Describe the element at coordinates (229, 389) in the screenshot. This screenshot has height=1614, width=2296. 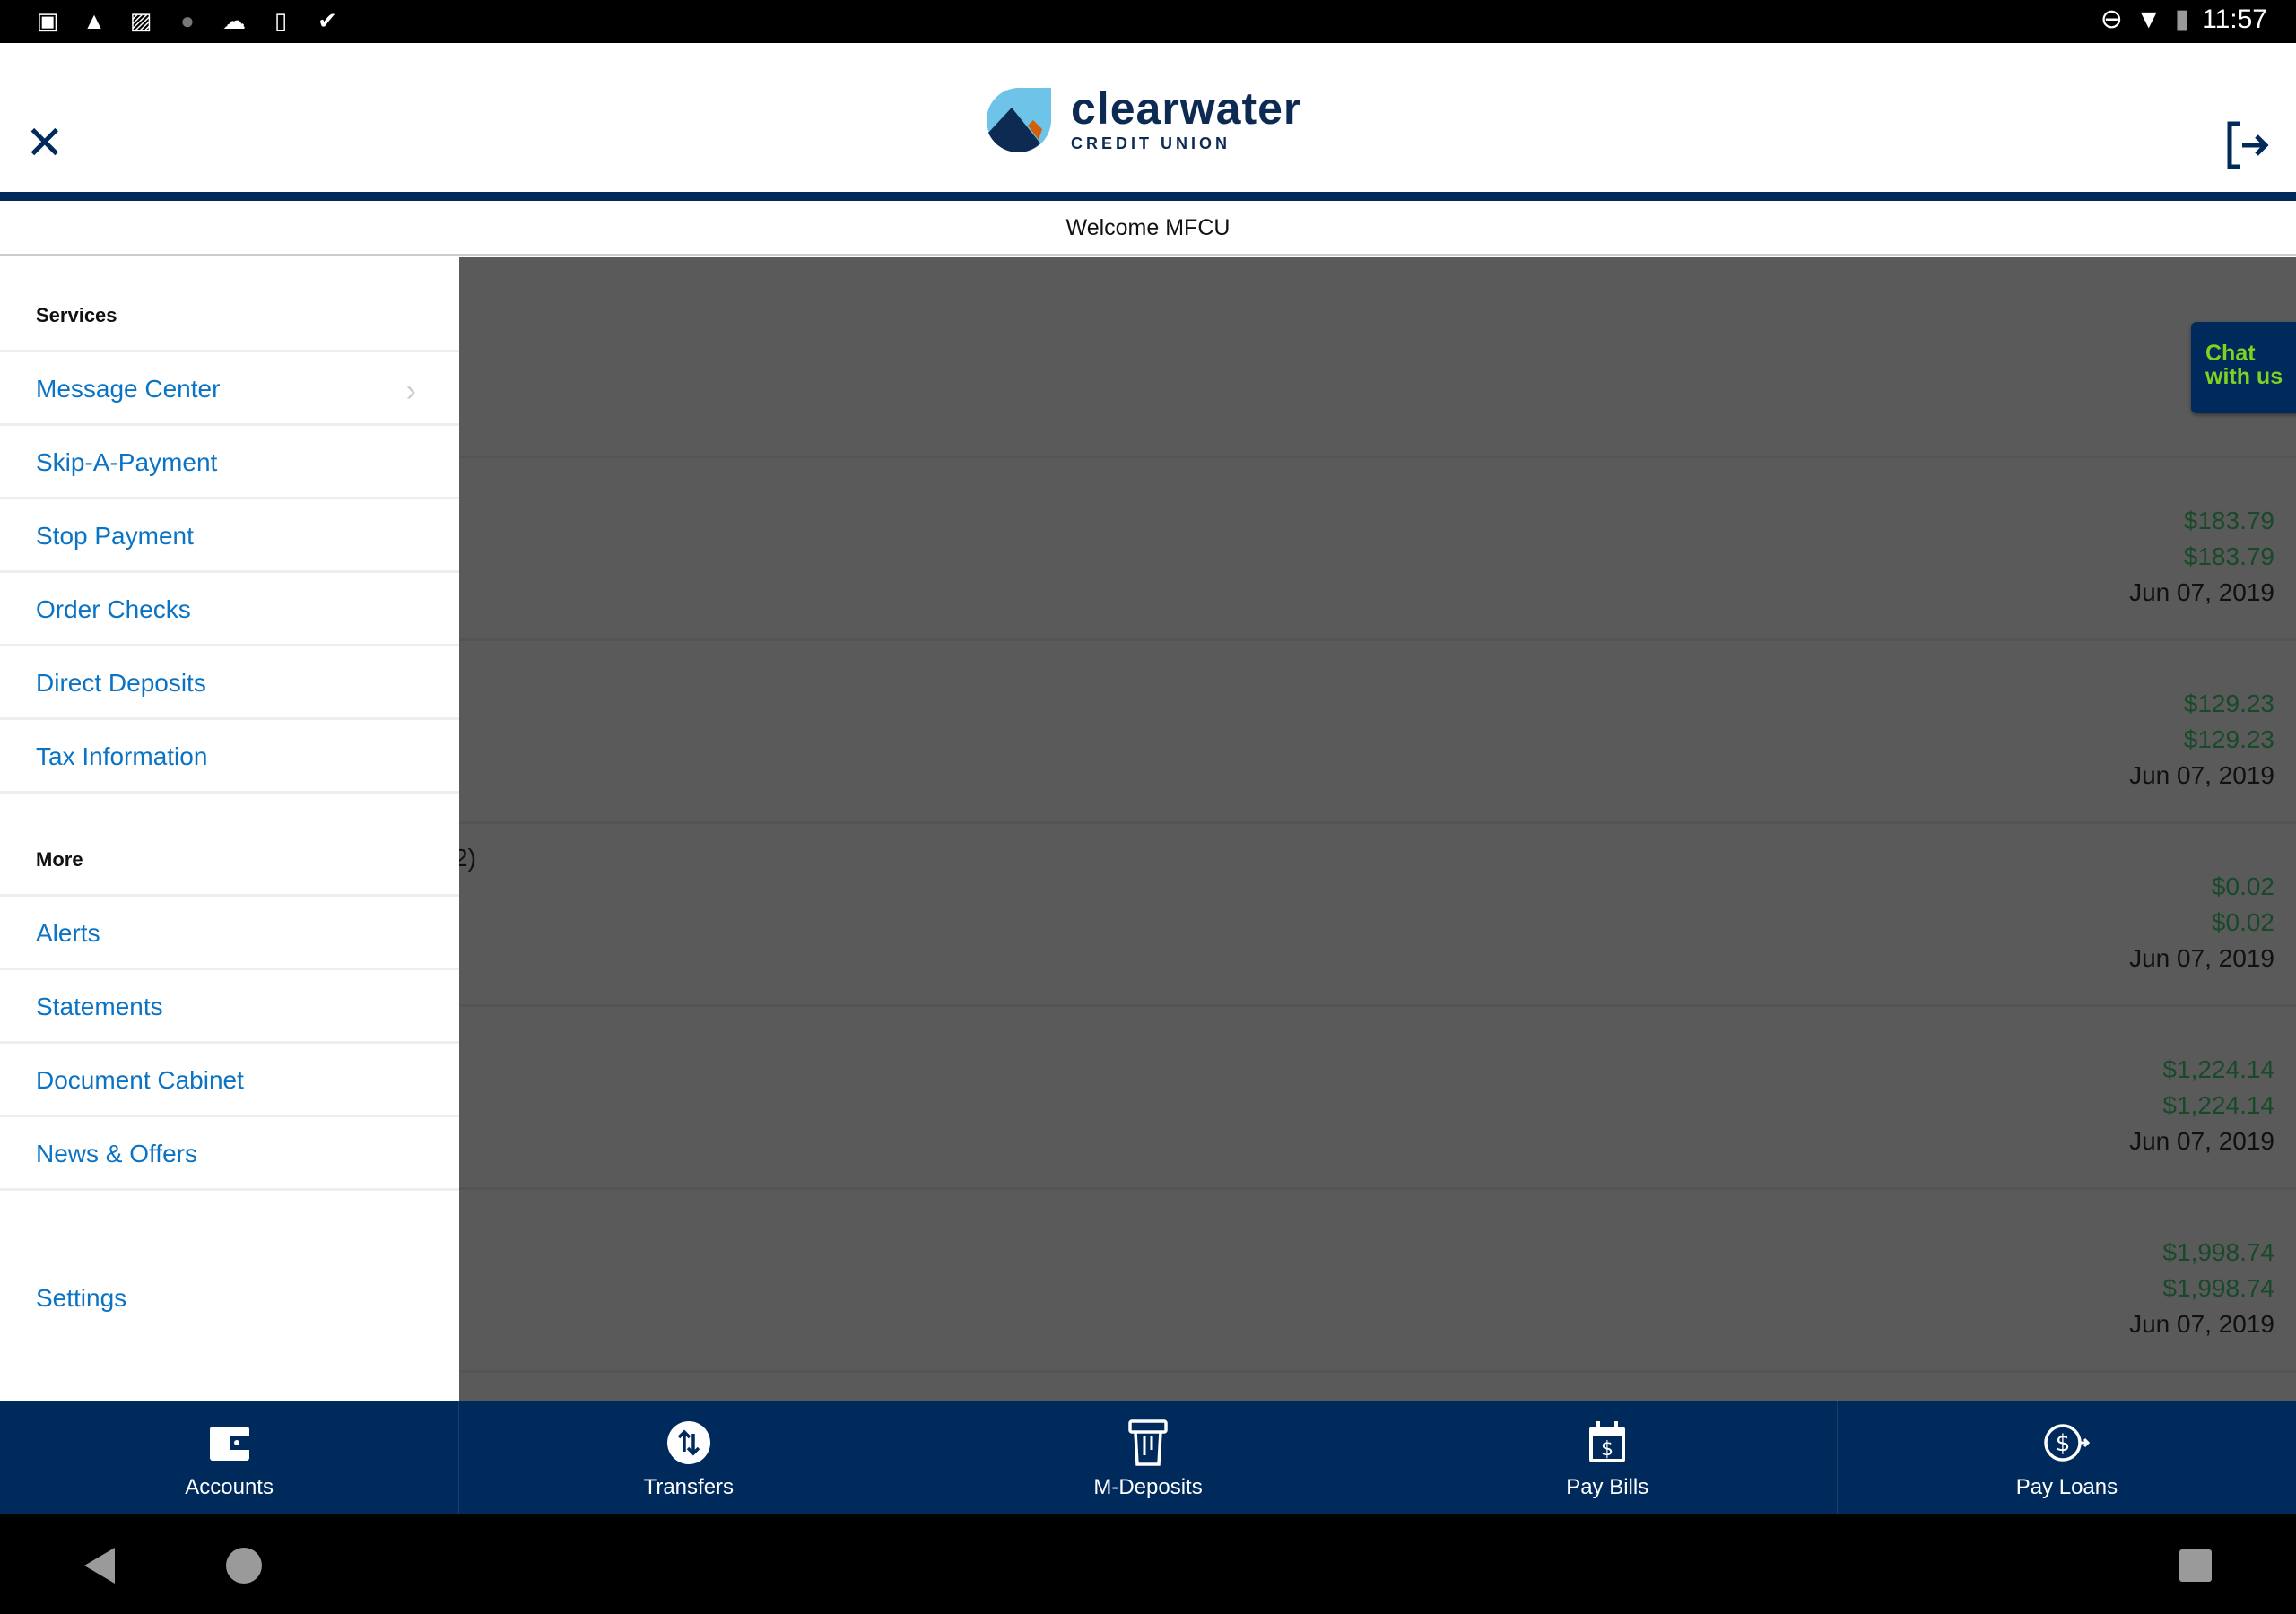
I see `drawer-item-message-center: Message Center ›` at that location.